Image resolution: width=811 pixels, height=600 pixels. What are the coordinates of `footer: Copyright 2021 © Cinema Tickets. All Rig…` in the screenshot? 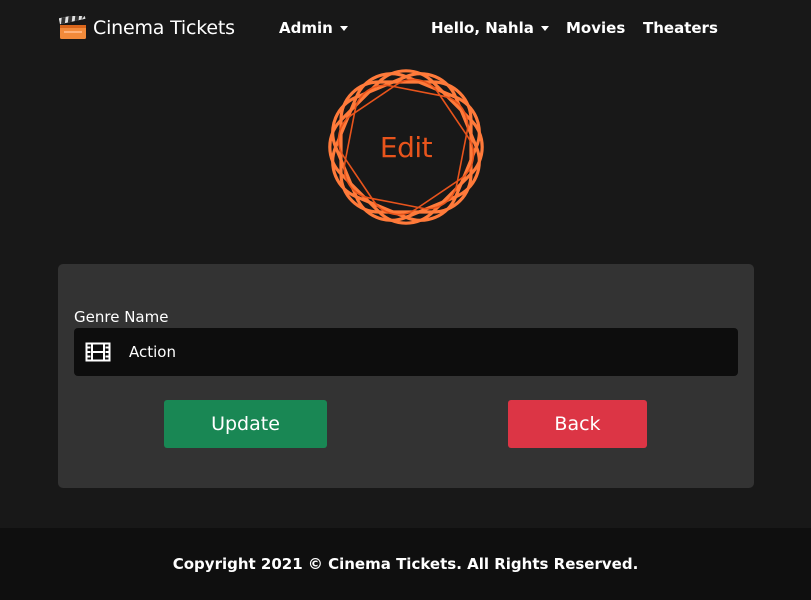 It's located at (405, 564).